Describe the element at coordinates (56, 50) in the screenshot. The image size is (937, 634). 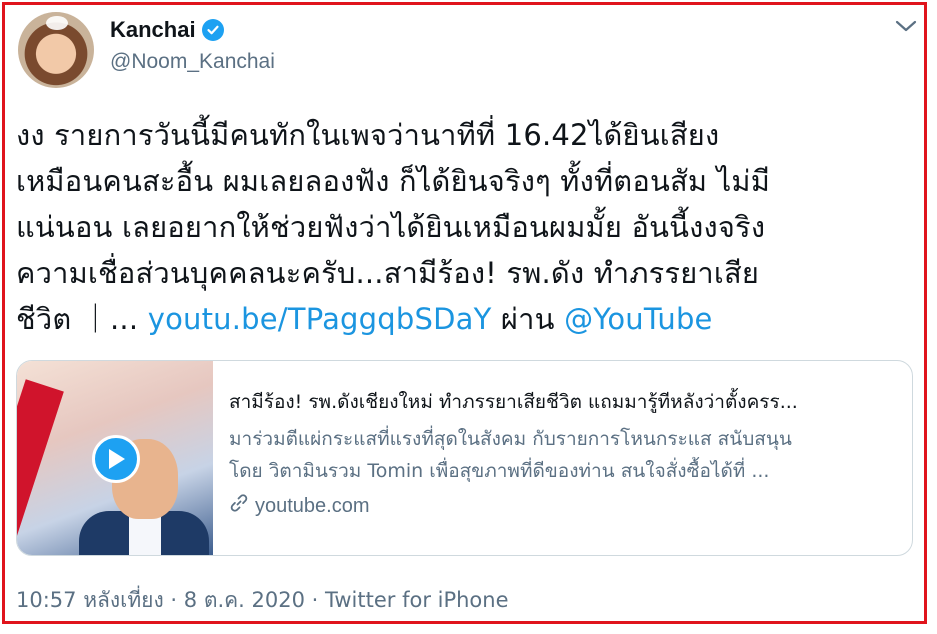
I see `avatar` at that location.